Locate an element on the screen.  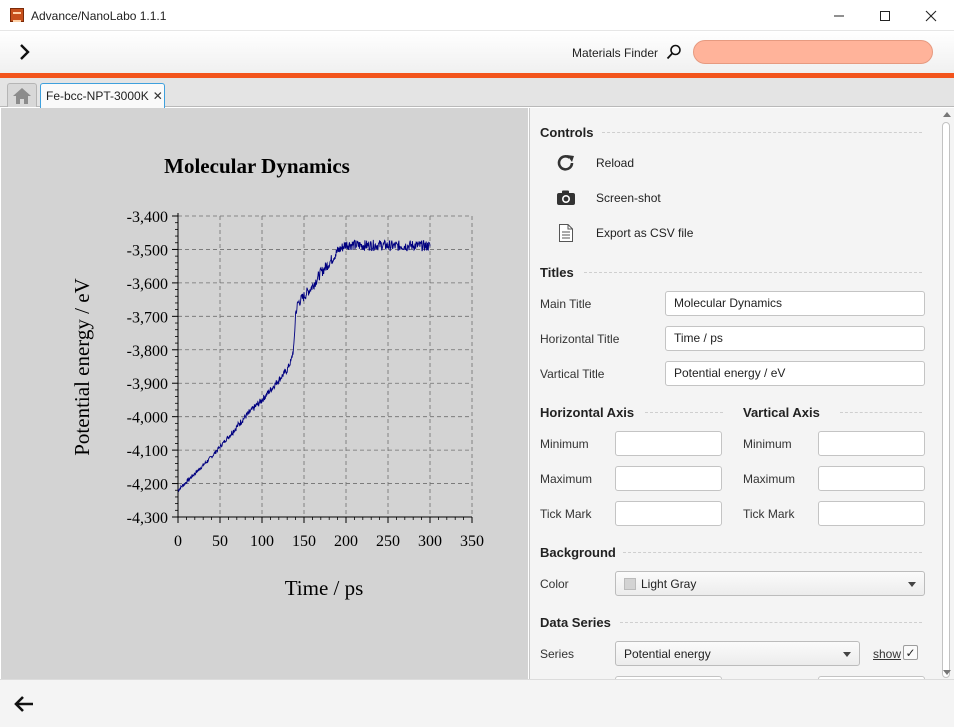
materials-search-input is located at coordinates (813, 52).